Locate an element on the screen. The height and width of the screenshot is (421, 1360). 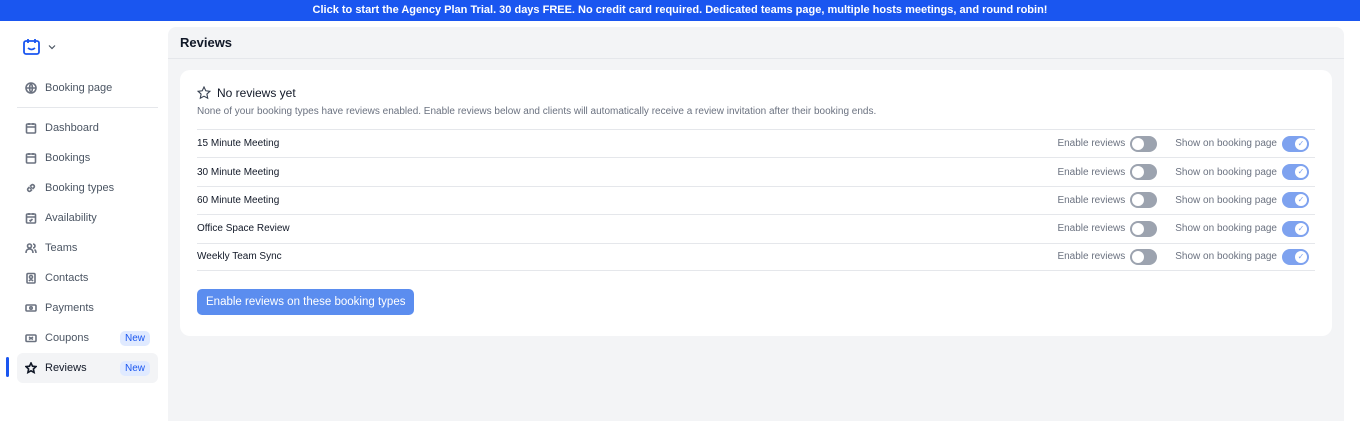
booking-type-name: 60 Minute Meeting is located at coordinates (238, 200).